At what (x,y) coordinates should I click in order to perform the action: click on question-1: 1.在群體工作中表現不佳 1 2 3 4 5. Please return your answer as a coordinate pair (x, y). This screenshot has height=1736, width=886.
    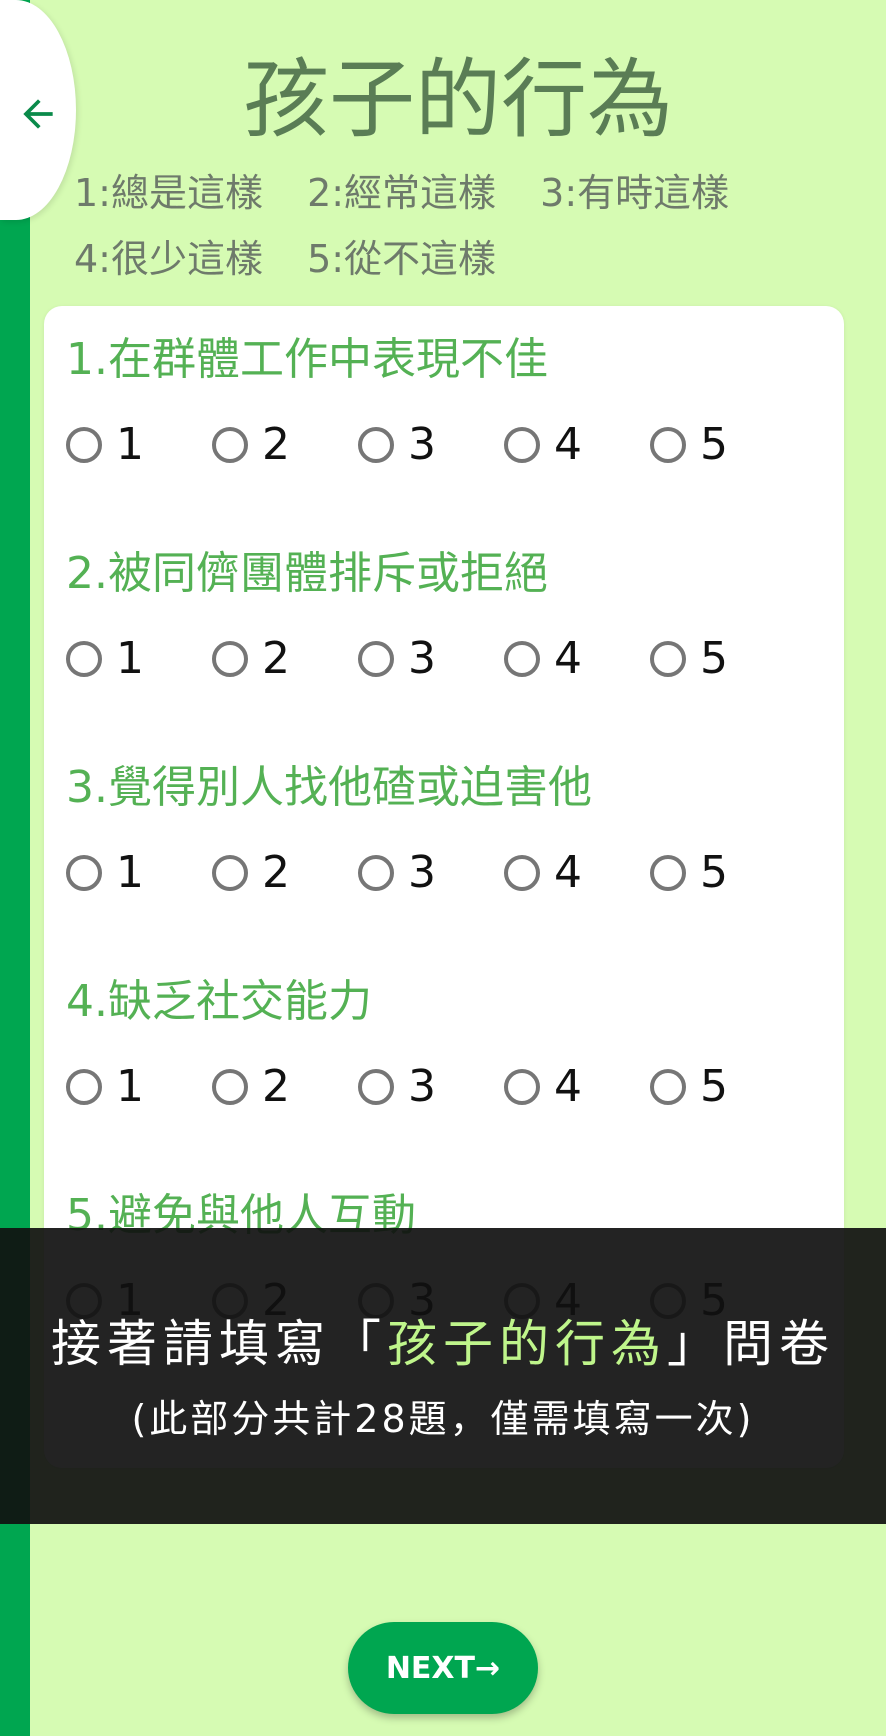
    Looking at the image, I should click on (451, 400).